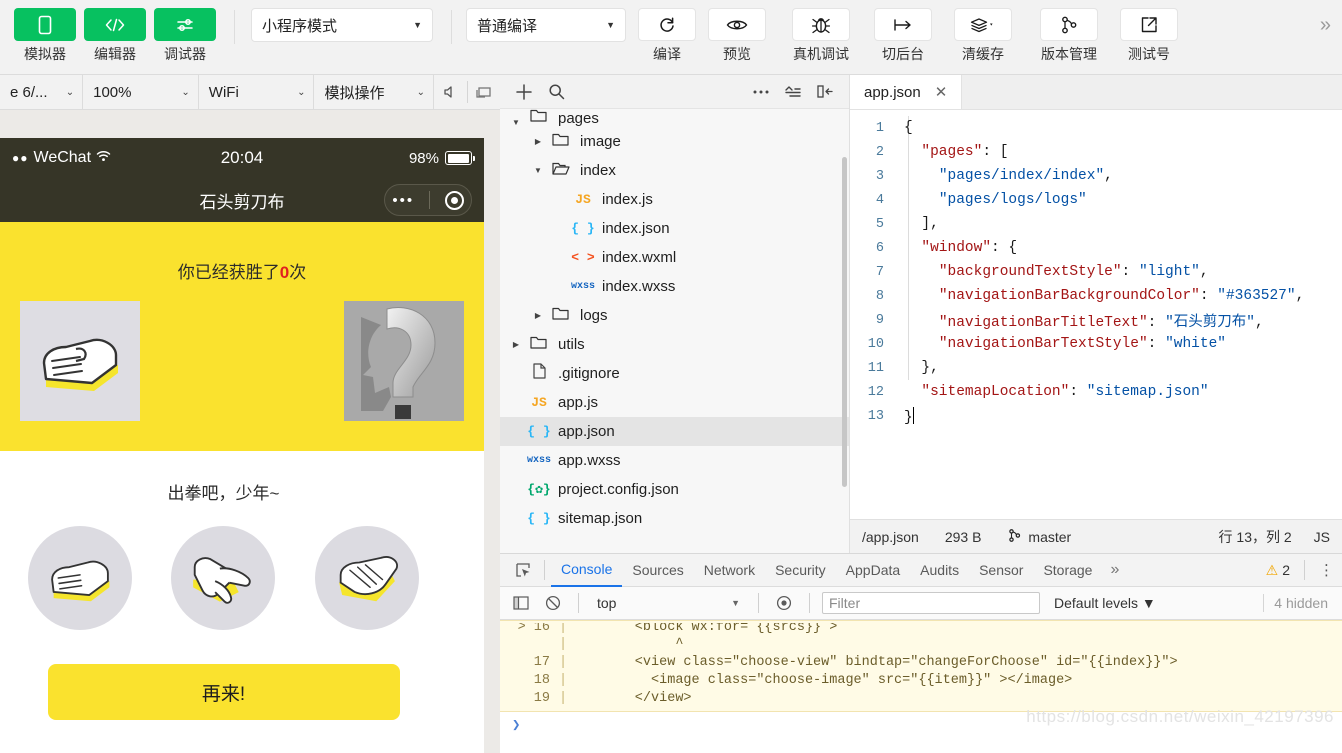  Describe the element at coordinates (674, 315) in the screenshot. I see `file-tree-row-logs: ▶ logs` at that location.